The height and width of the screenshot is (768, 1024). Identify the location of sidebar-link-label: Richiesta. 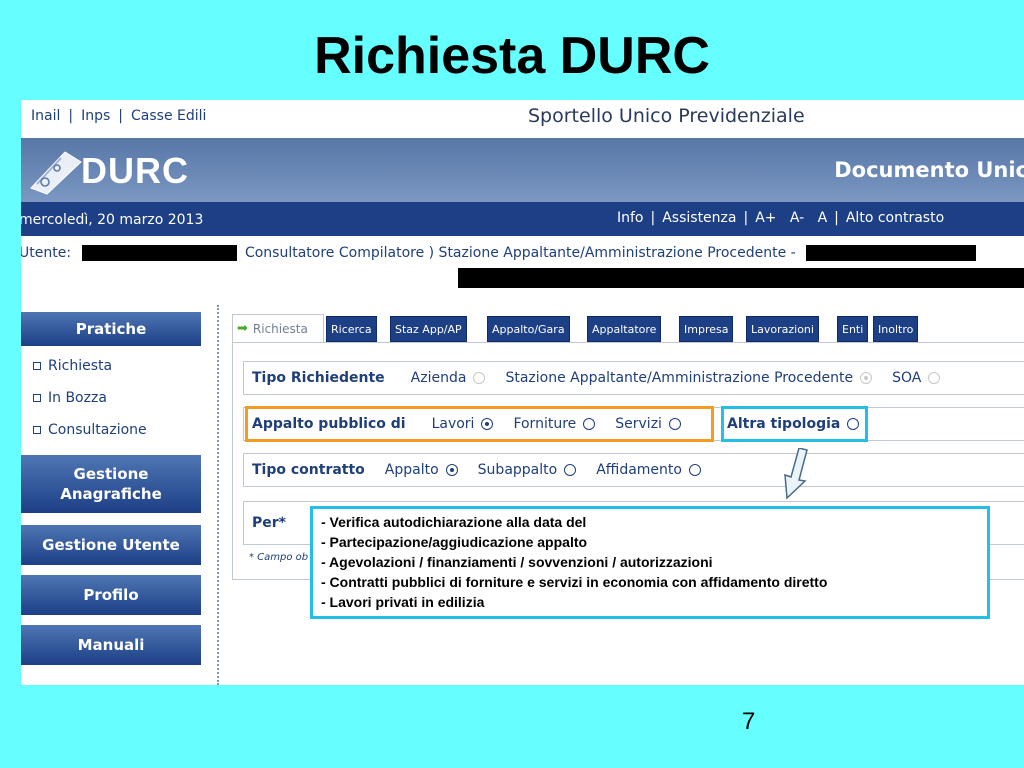
(80, 366).